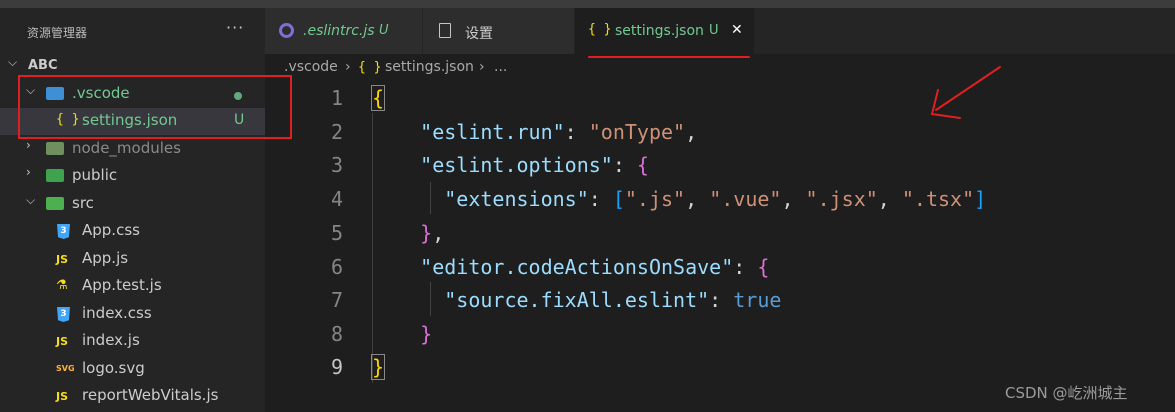 The width and height of the screenshot is (1175, 412). I want to click on title-strip, so click(587, 4).